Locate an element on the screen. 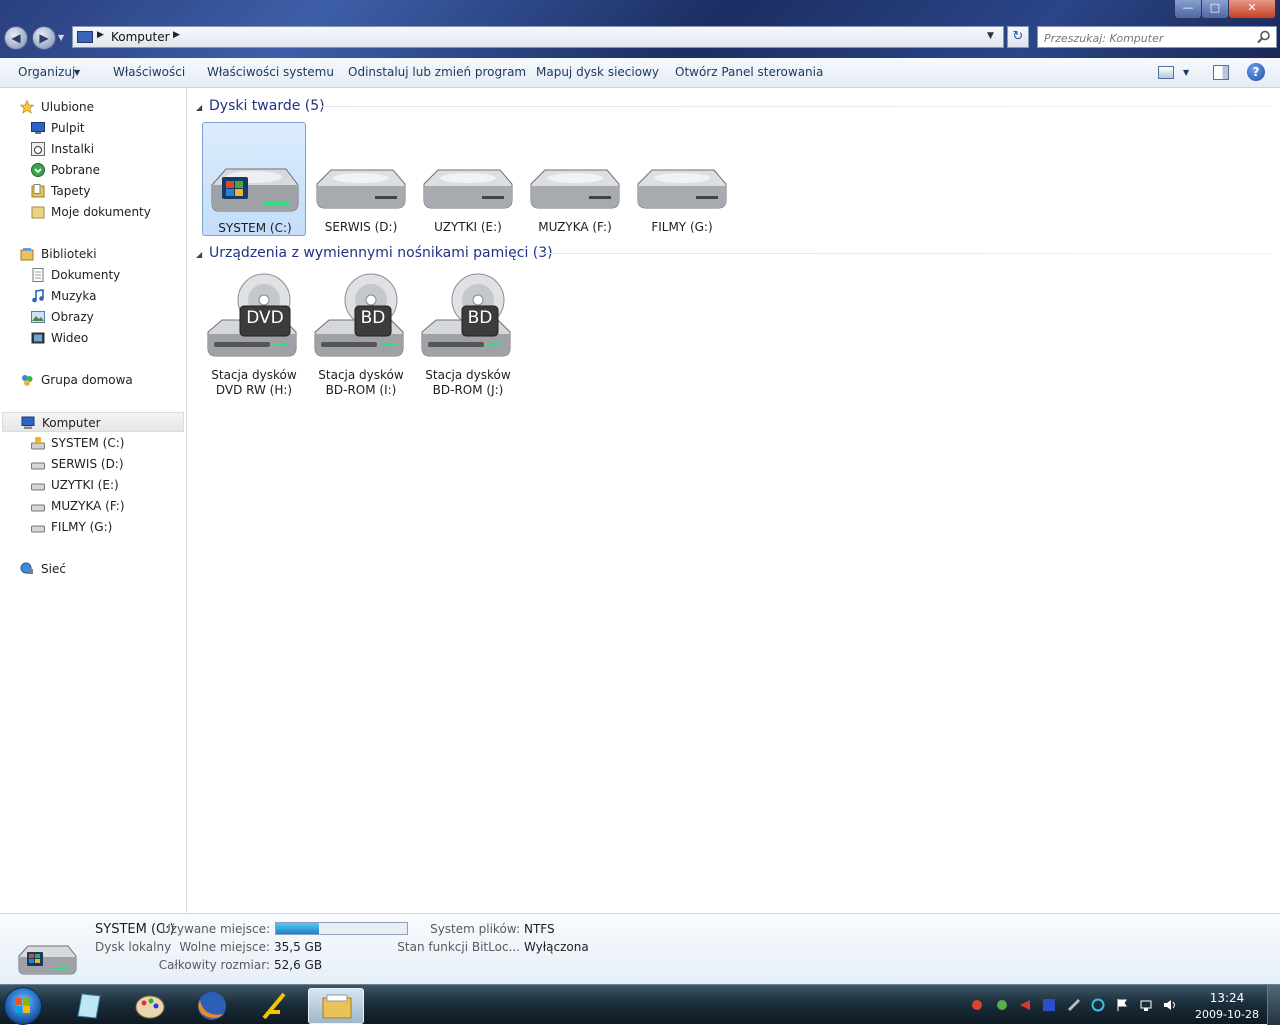 This screenshot has height=1028, width=1280. preview-pane-icon is located at coordinates (1221, 72).